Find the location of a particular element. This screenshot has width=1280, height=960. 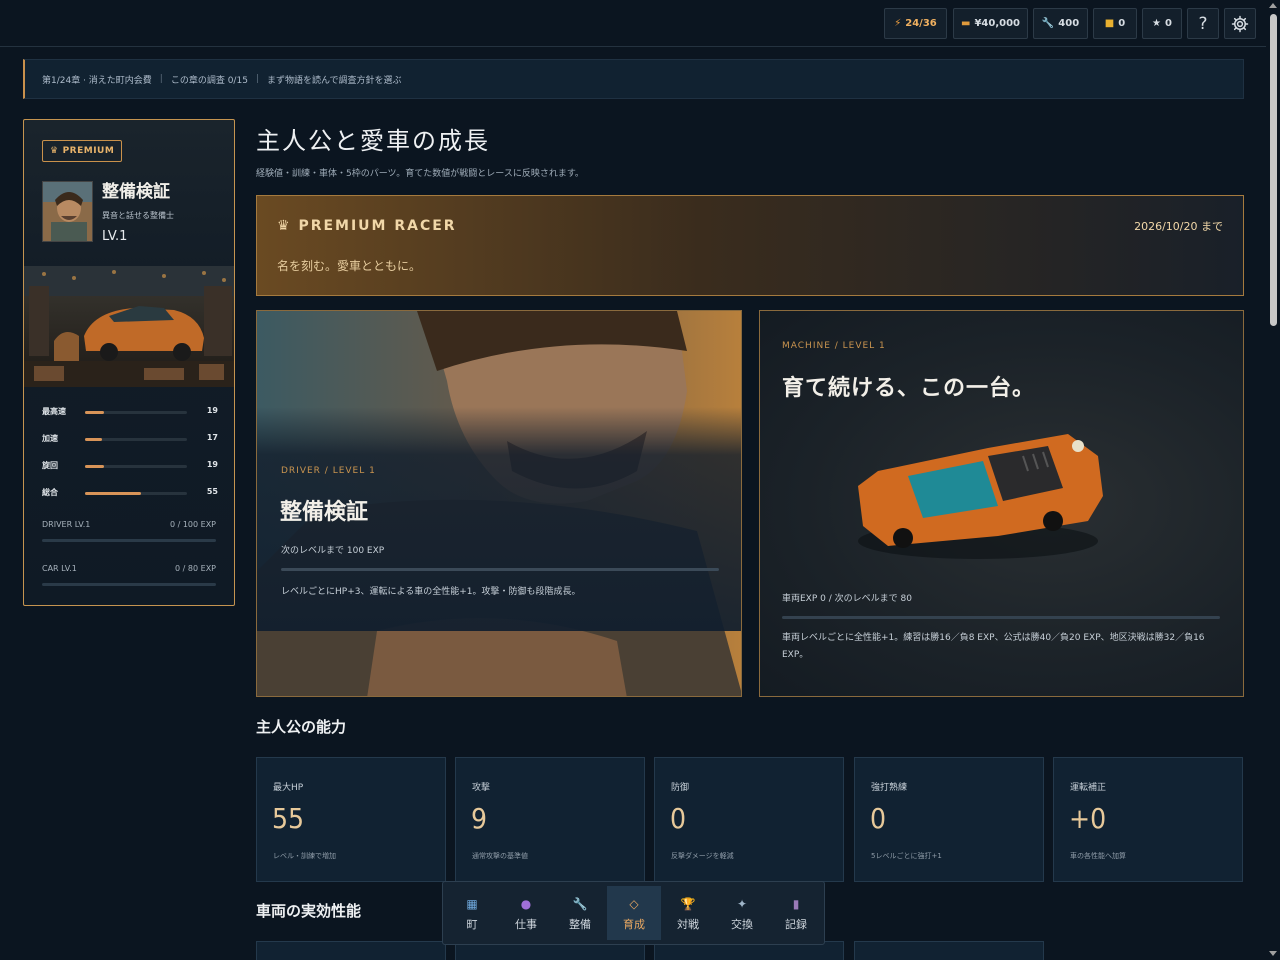

star-icon: ★ is located at coordinates (1156, 23).